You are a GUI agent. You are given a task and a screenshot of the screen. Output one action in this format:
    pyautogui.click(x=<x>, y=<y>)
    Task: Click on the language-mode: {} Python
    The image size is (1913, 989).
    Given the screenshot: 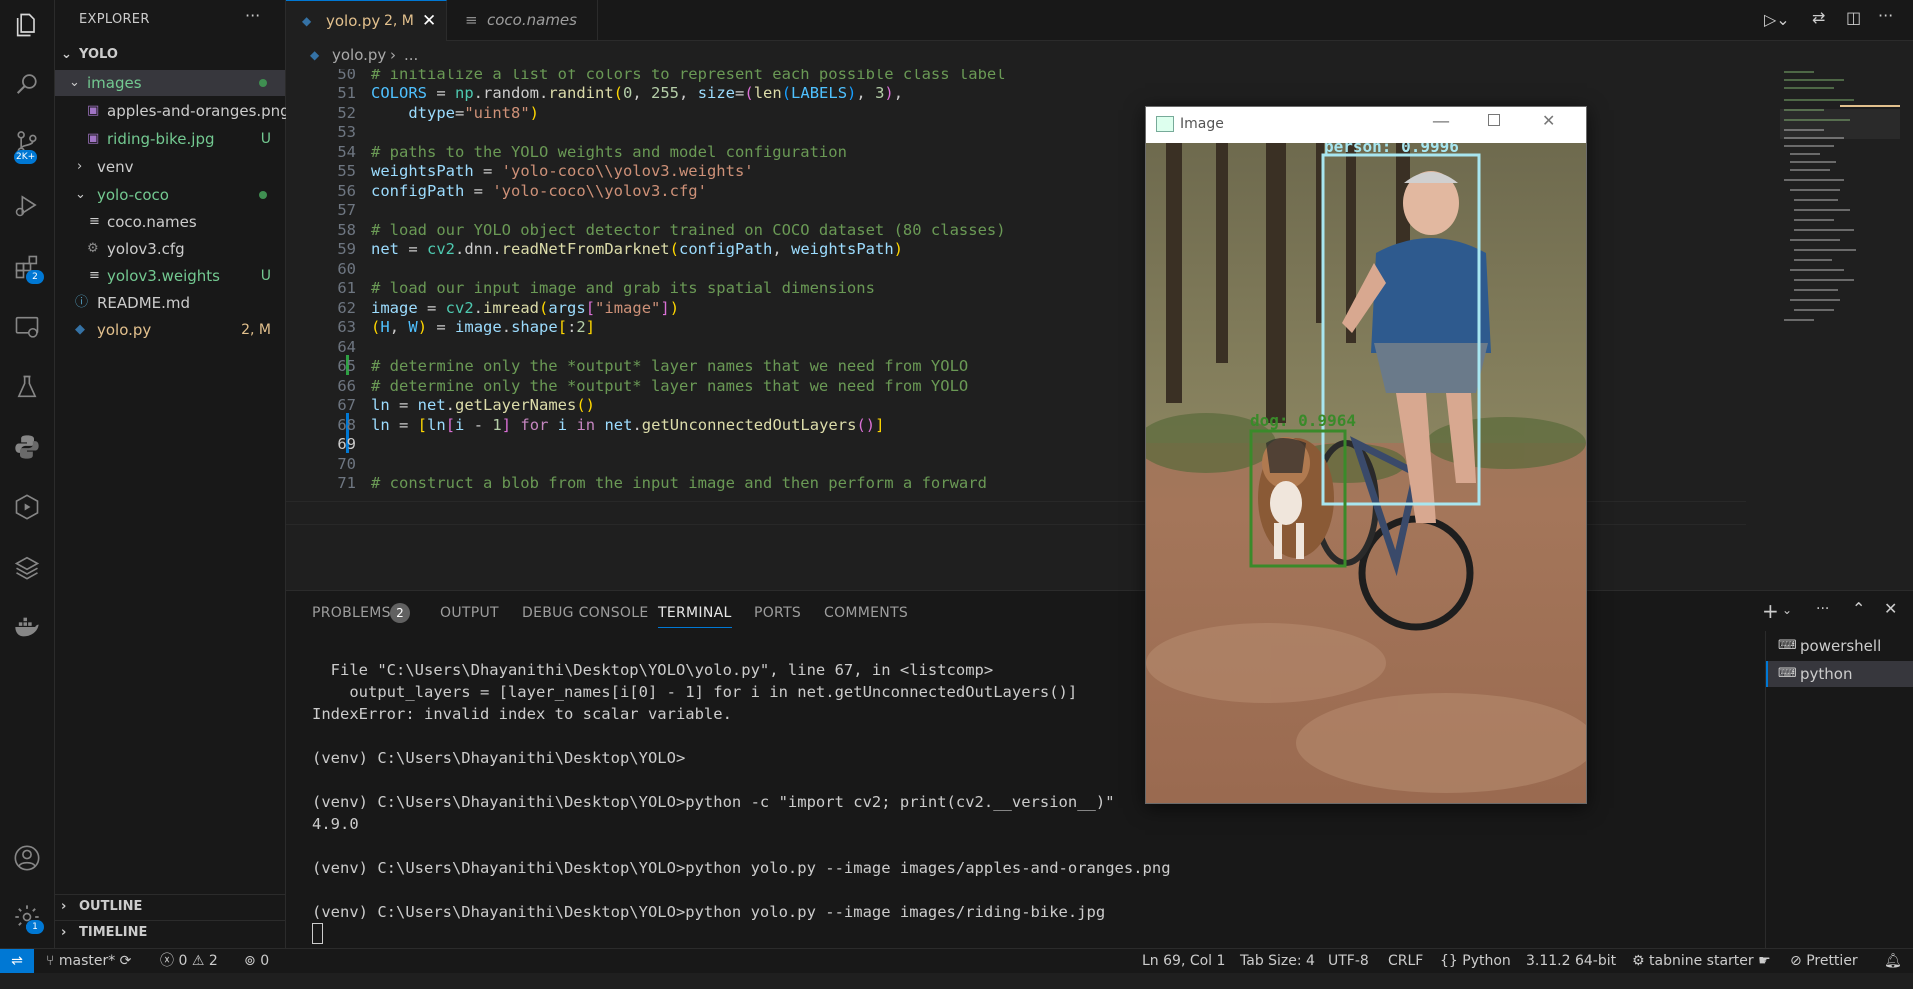 What is the action you would take?
    pyautogui.click(x=1475, y=961)
    